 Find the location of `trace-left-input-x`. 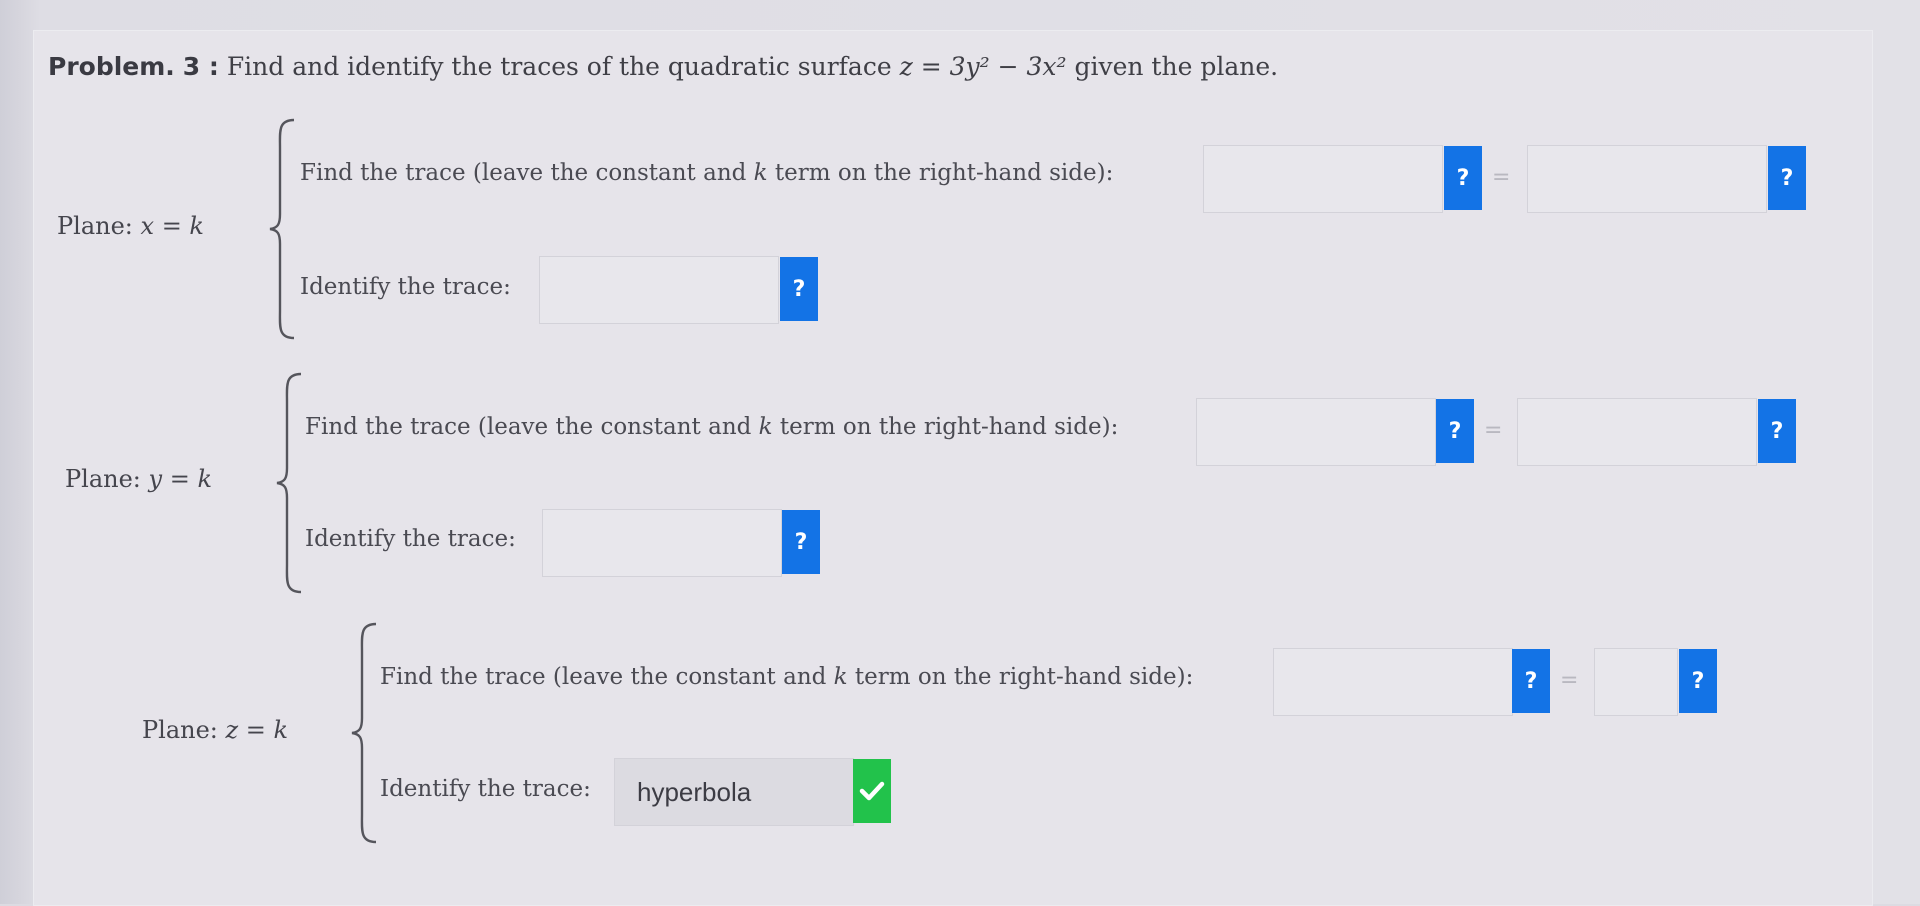

trace-left-input-x is located at coordinates (1323, 179).